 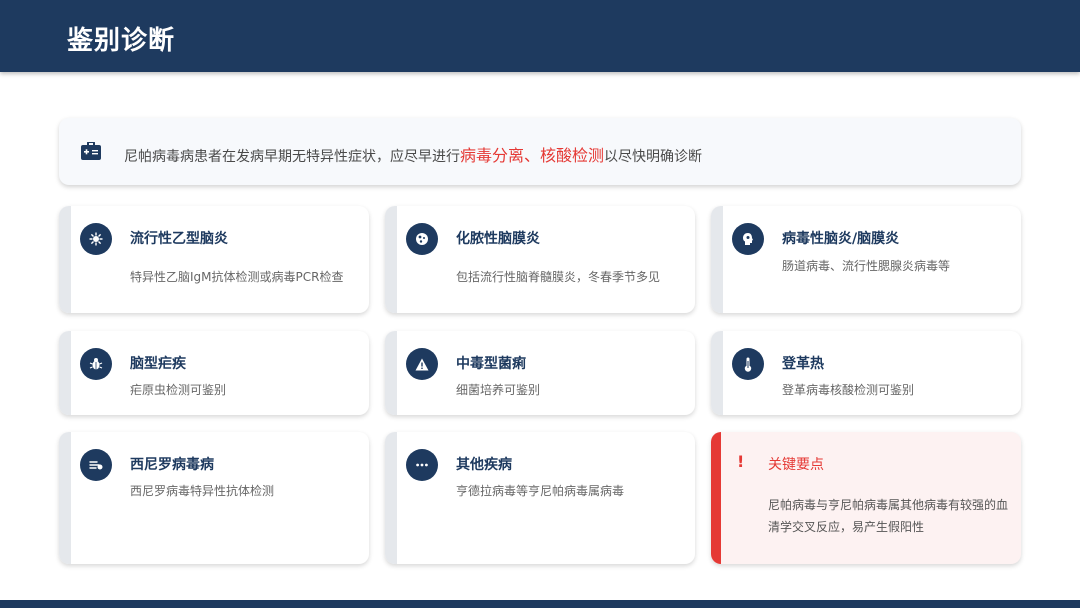 I want to click on note-highlight: 病毒分离、核酸检测, so click(x=532, y=155).